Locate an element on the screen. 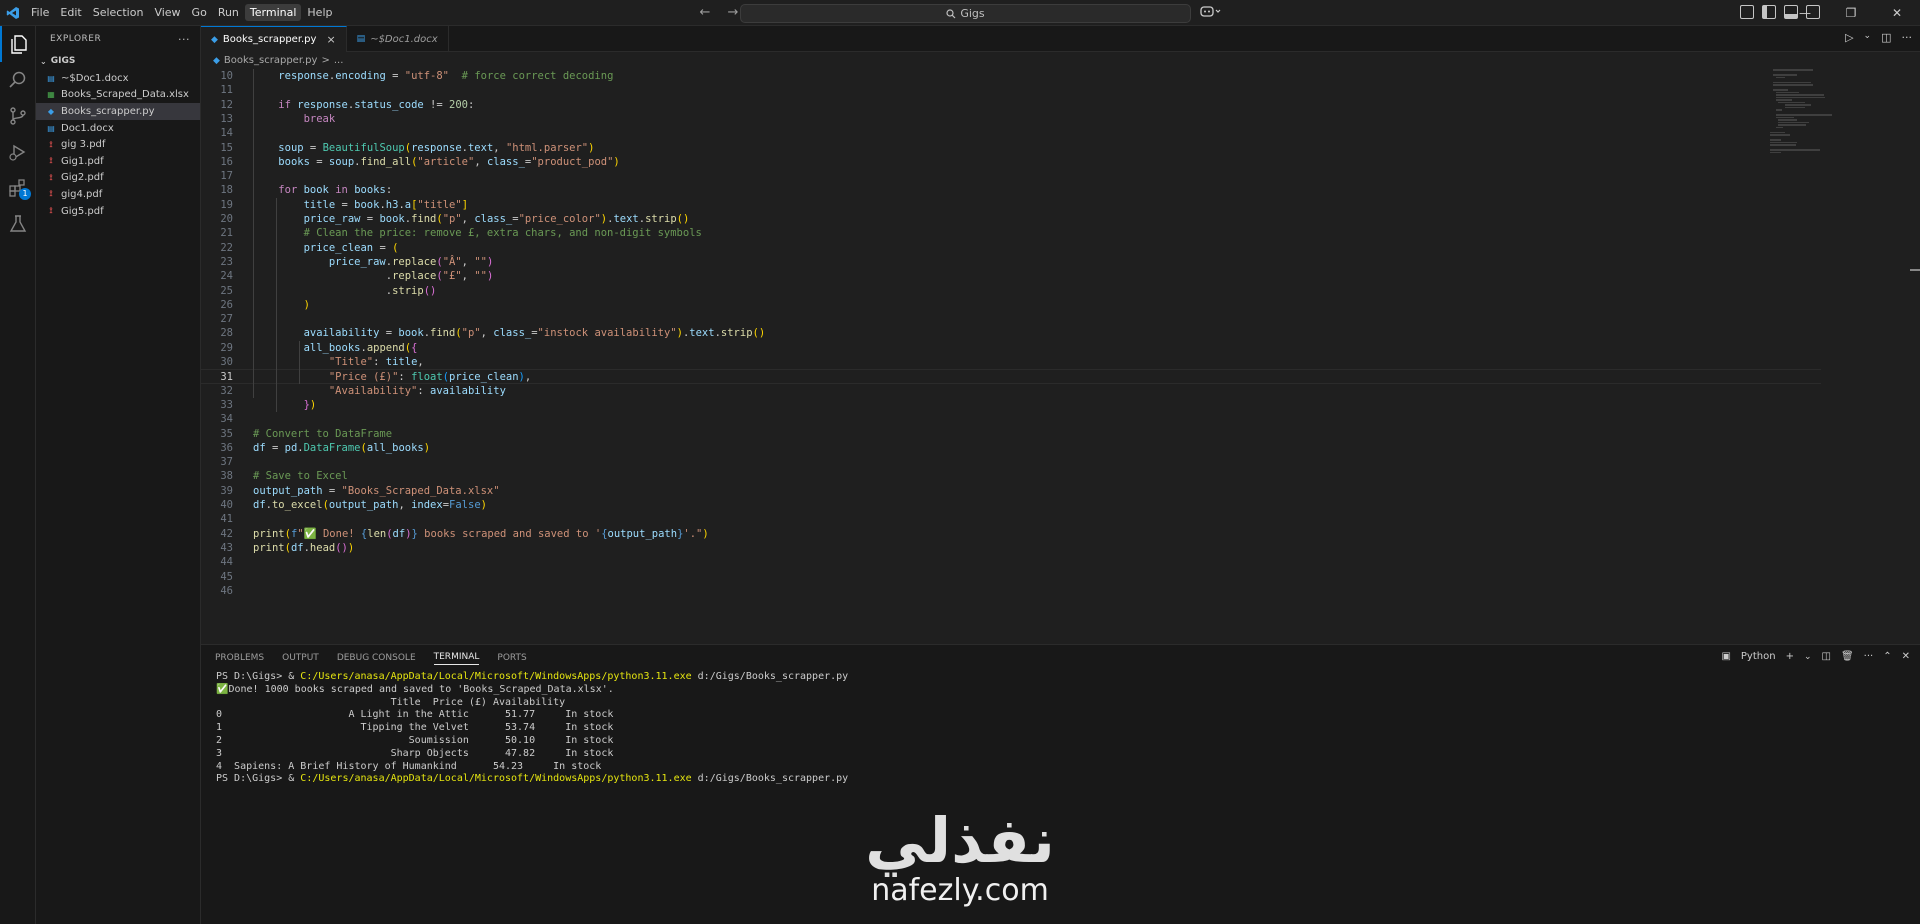 This screenshot has width=1920, height=924. split-editor-icon: ◫ is located at coordinates (1886, 37).